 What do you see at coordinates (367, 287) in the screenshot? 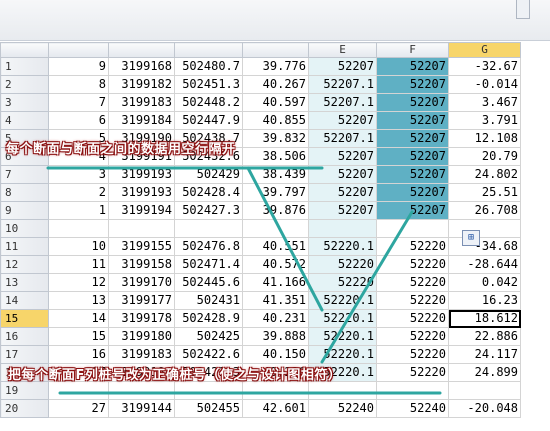
I see `annotation-pointer-bottom` at bounding box center [367, 287].